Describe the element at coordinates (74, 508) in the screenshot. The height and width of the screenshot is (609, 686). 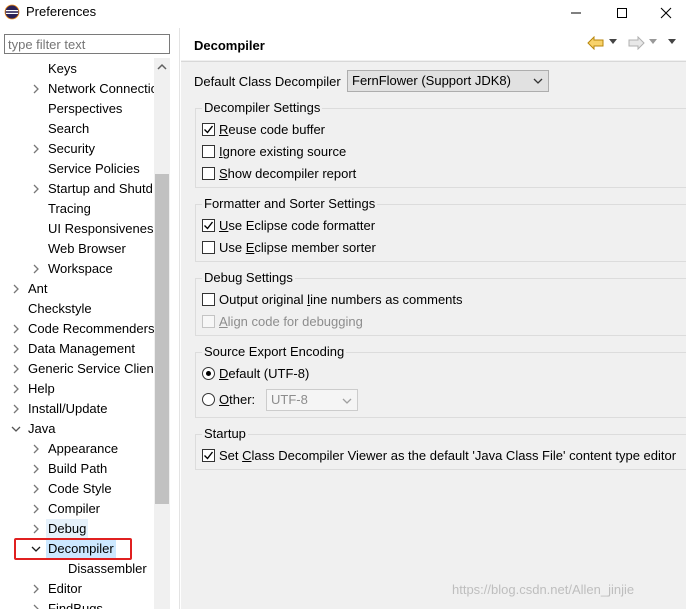
I see `tree-item-label: Compiler` at that location.